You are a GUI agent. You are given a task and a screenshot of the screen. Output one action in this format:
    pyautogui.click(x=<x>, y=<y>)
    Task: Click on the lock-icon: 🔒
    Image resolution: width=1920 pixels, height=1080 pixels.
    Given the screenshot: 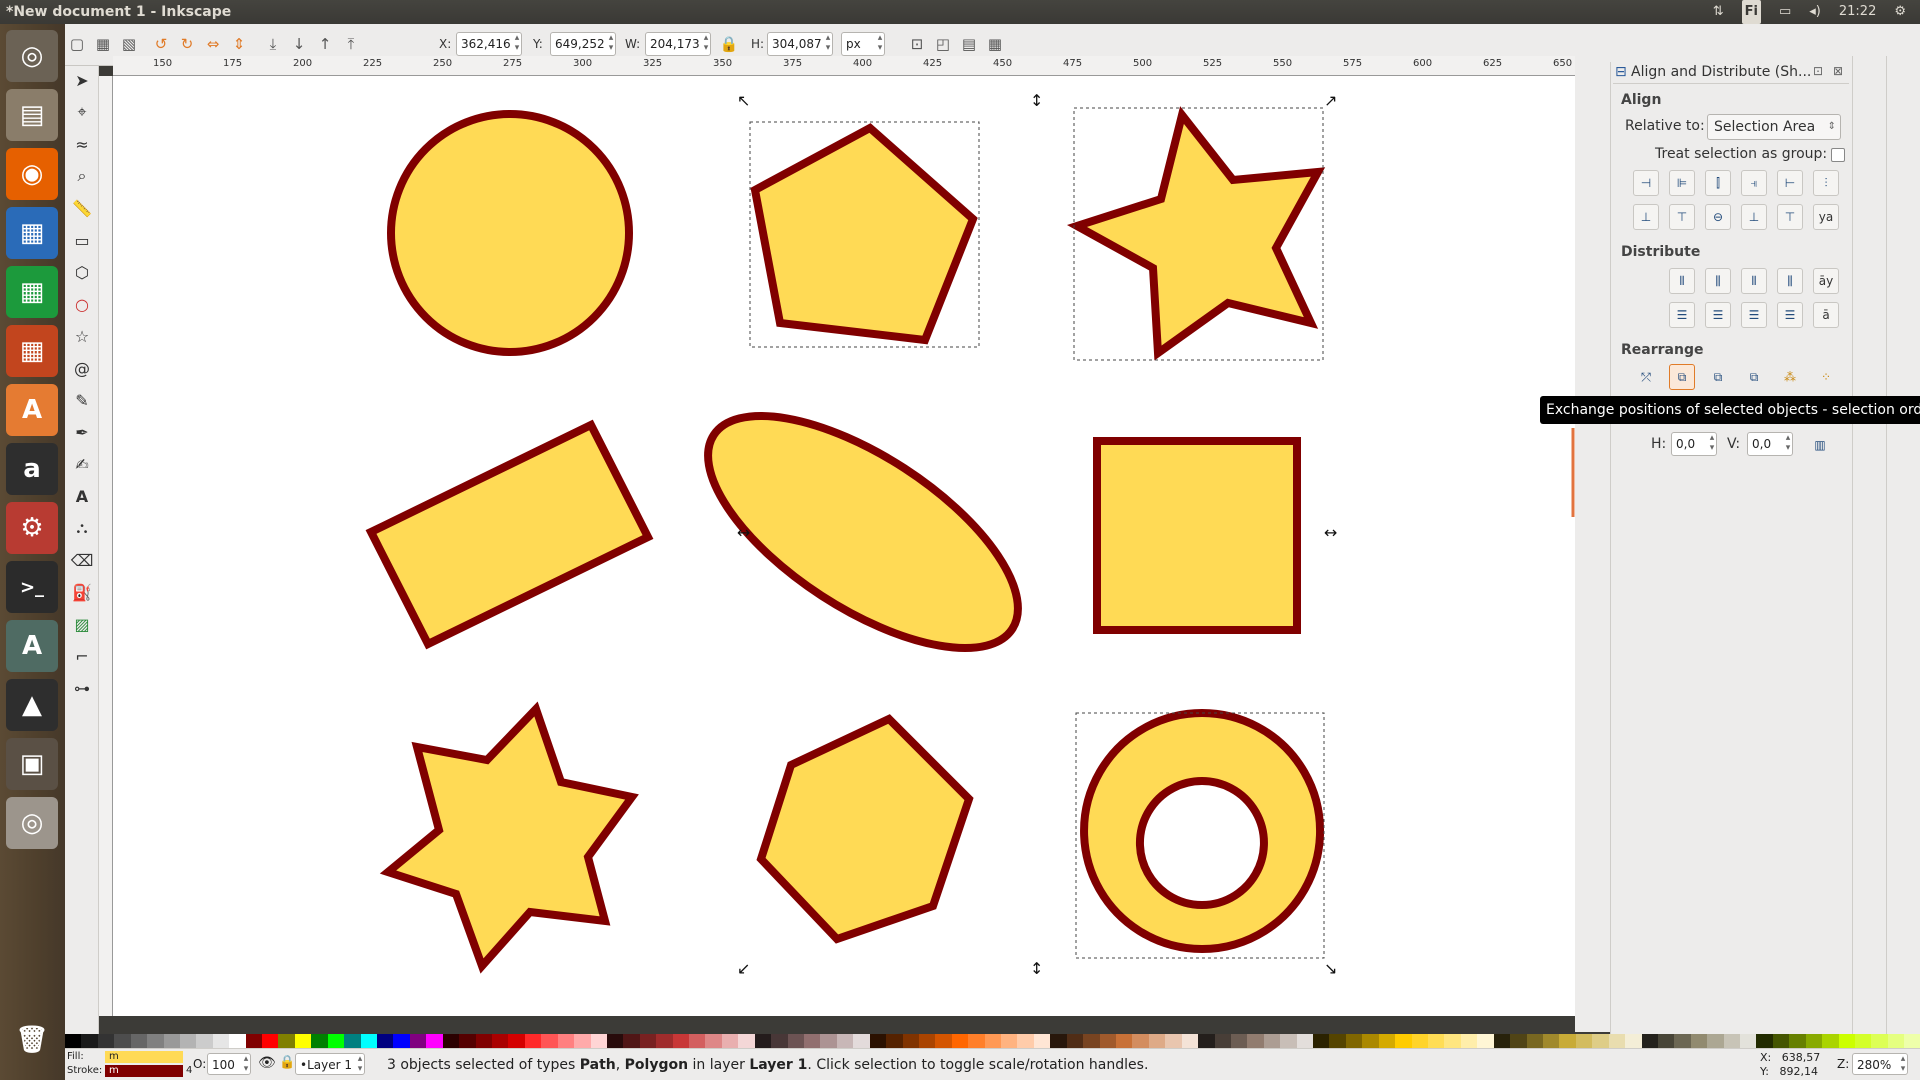 What is the action you would take?
    pyautogui.click(x=729, y=44)
    